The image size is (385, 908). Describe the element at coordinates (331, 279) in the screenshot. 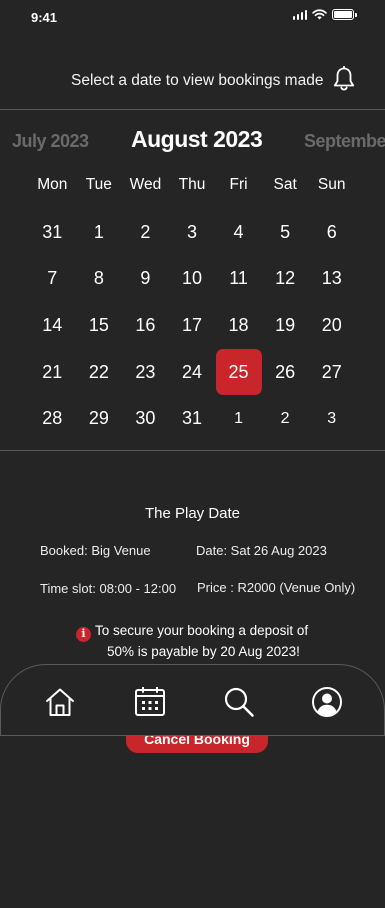

I see `calendar-day: 13` at that location.